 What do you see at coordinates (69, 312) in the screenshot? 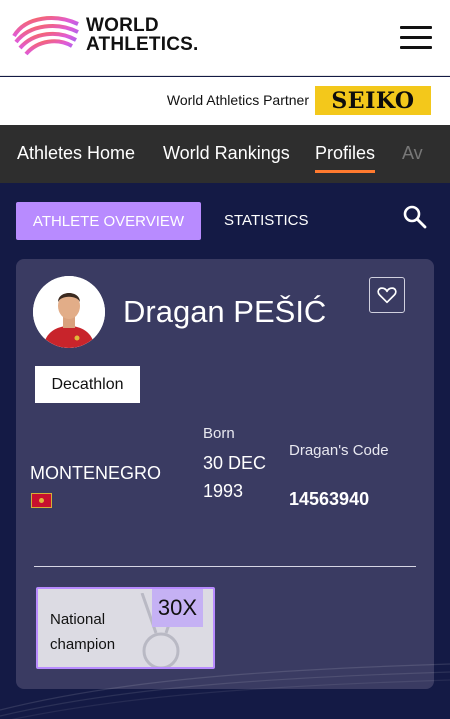
I see `athlete-avatar` at bounding box center [69, 312].